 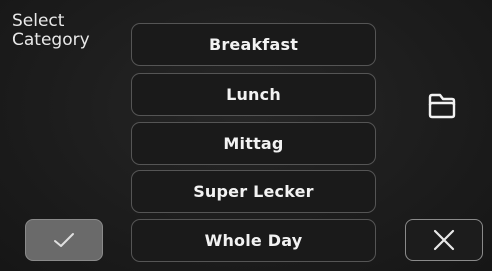 I want to click on confirm-button, so click(x=64, y=240).